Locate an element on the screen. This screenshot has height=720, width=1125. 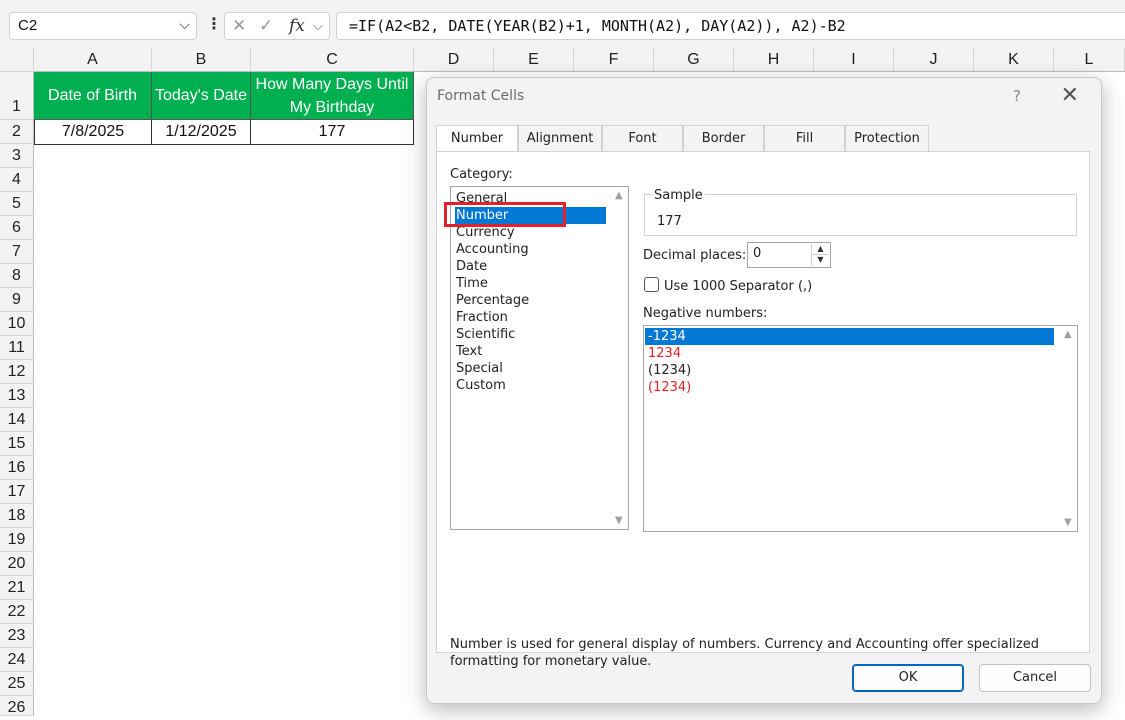
select-all-corner is located at coordinates (17, 60).